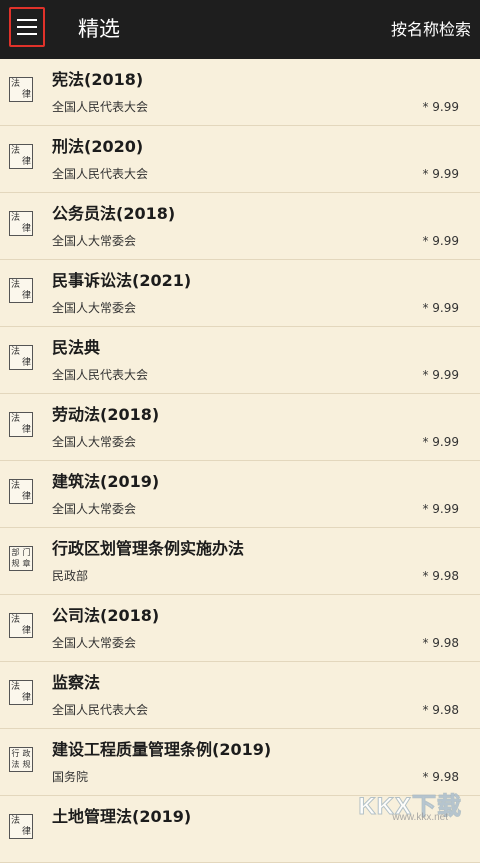  Describe the element at coordinates (240, 92) in the screenshot. I see `law-list-item: 法律宪法(2018) 全国人民代表大会 * 9.99` at that location.